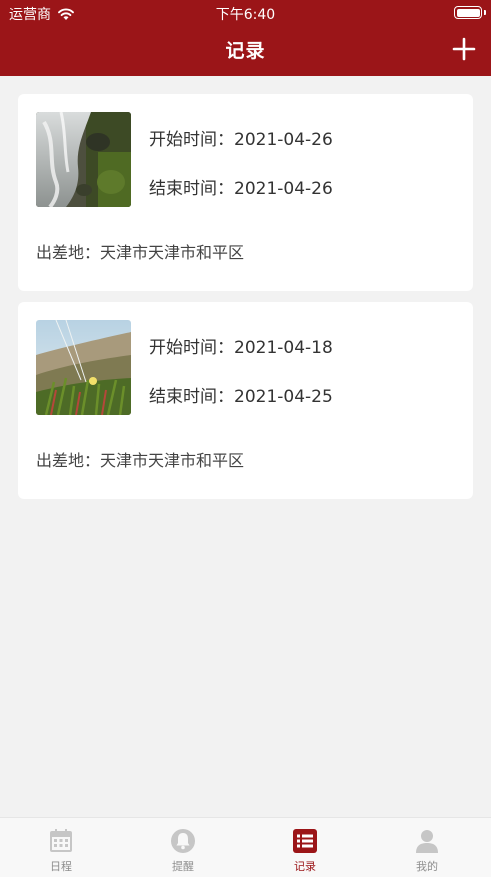  I want to click on calendar-icon, so click(61, 840).